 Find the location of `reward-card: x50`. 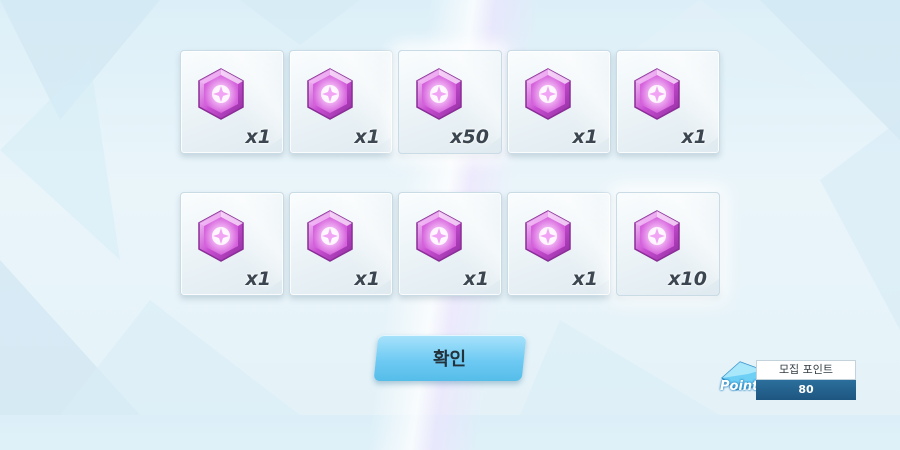

reward-card: x50 is located at coordinates (450, 102).